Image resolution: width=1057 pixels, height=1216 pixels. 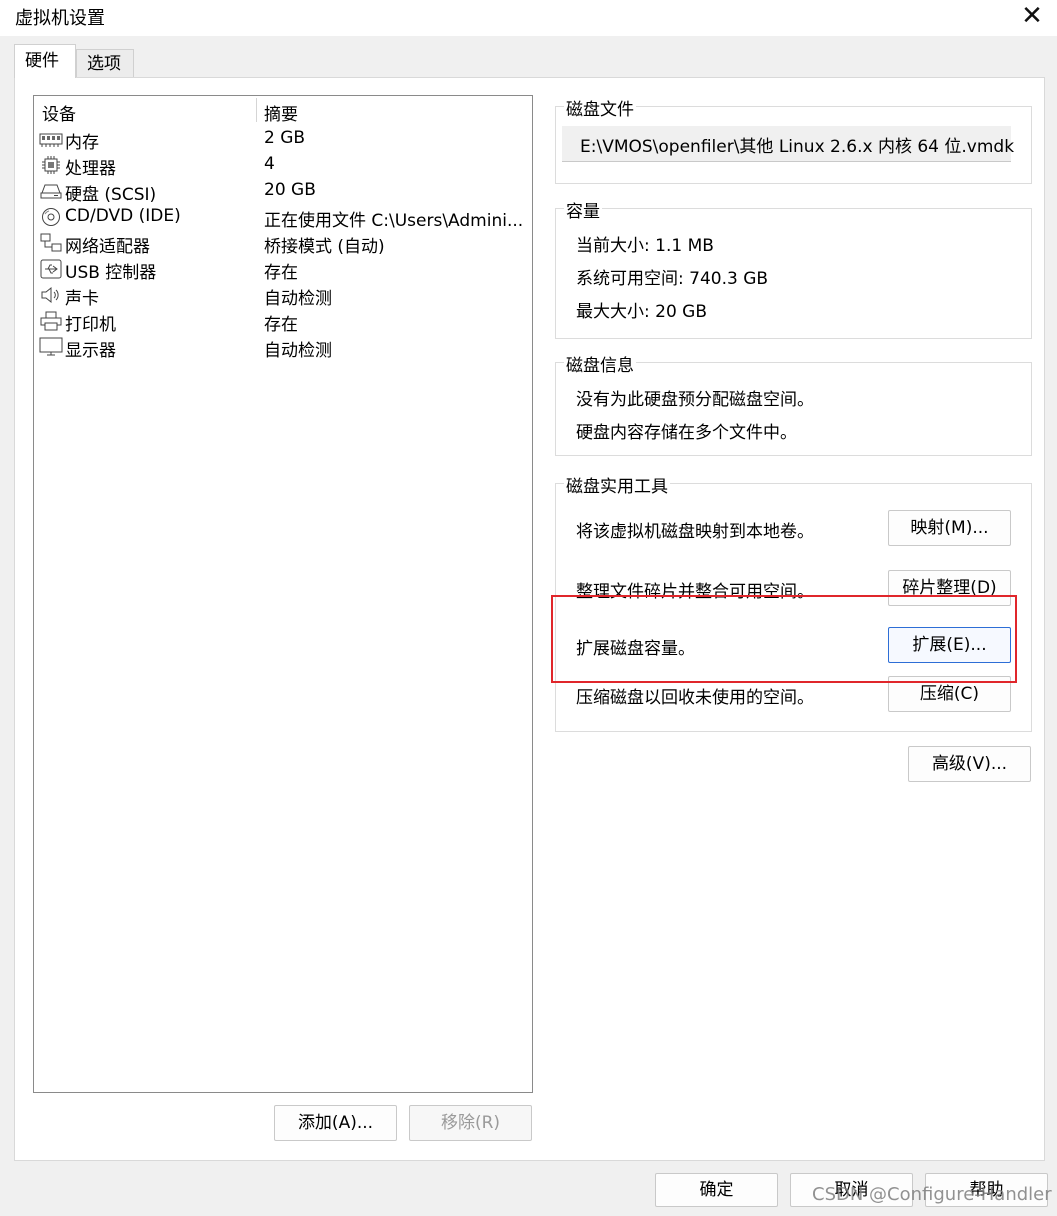 I want to click on group-title-disk-utilities: 磁盘实用工具, so click(x=617, y=484).